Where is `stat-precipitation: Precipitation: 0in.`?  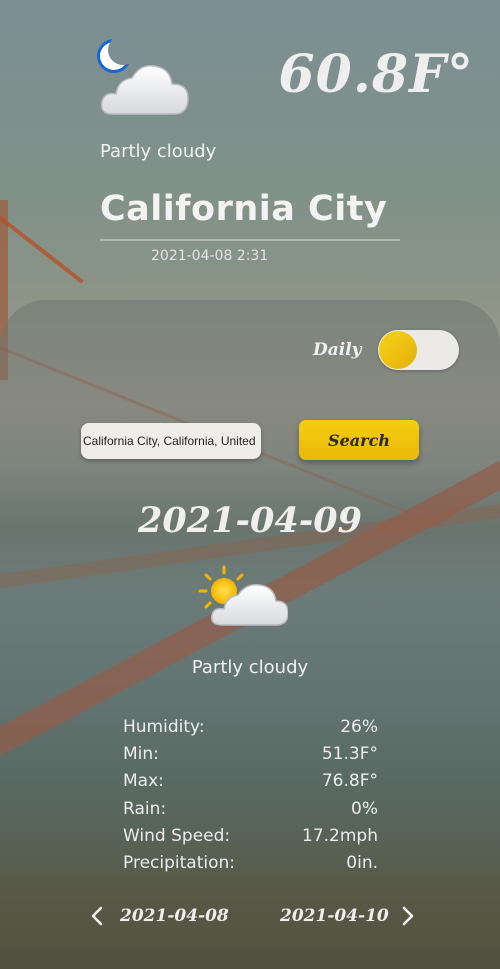 stat-precipitation: Precipitation: 0in. is located at coordinates (250, 863).